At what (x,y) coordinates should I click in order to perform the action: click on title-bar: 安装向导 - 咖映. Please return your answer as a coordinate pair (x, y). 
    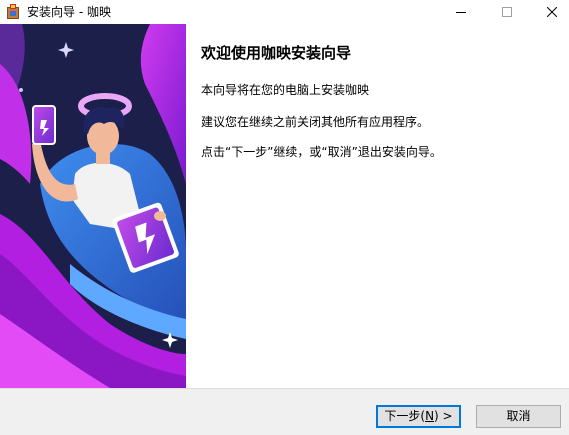
    Looking at the image, I should click on (284, 12).